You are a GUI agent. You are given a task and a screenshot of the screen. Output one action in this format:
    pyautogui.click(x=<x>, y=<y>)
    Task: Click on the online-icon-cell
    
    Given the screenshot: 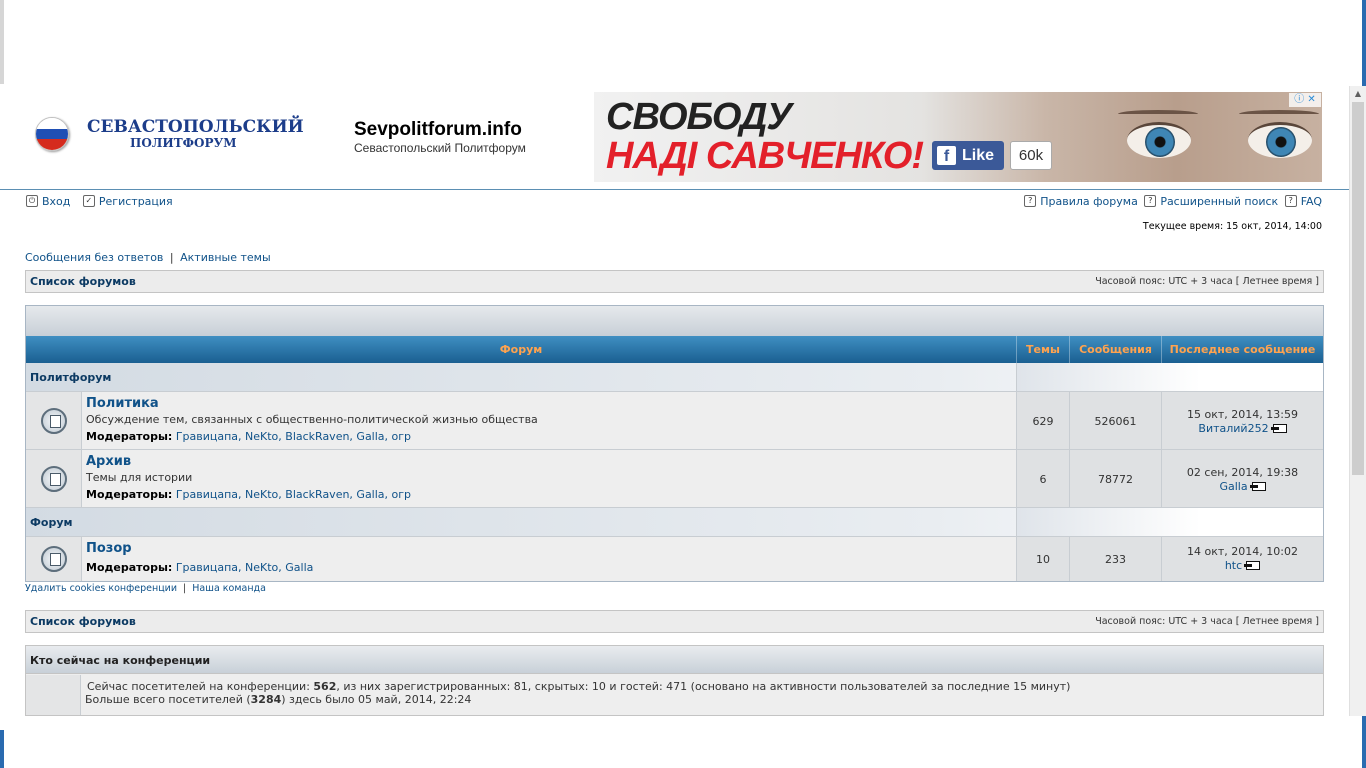 What is the action you would take?
    pyautogui.click(x=53, y=695)
    